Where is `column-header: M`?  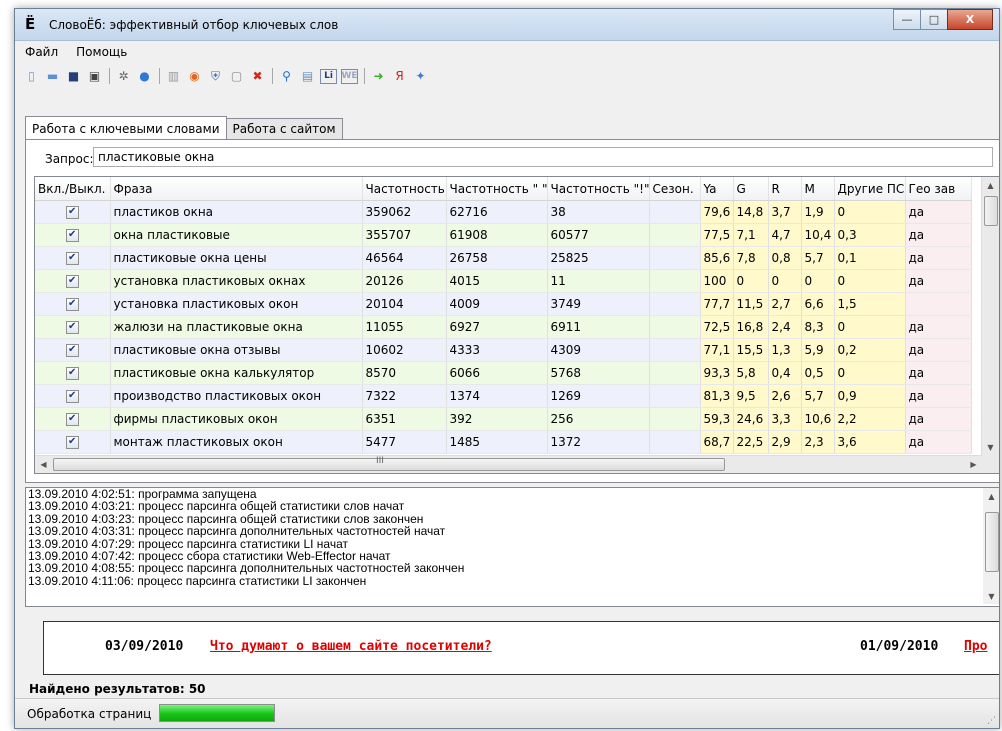
column-header: M is located at coordinates (818, 189).